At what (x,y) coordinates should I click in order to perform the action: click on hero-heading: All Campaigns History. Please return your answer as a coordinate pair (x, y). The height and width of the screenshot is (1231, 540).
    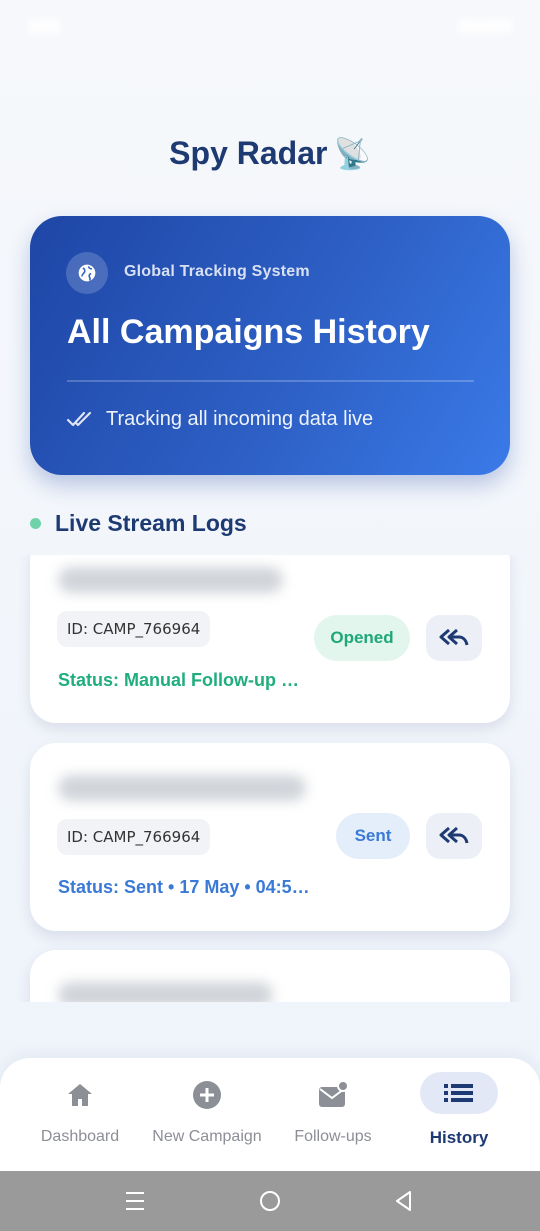
    Looking at the image, I should click on (248, 332).